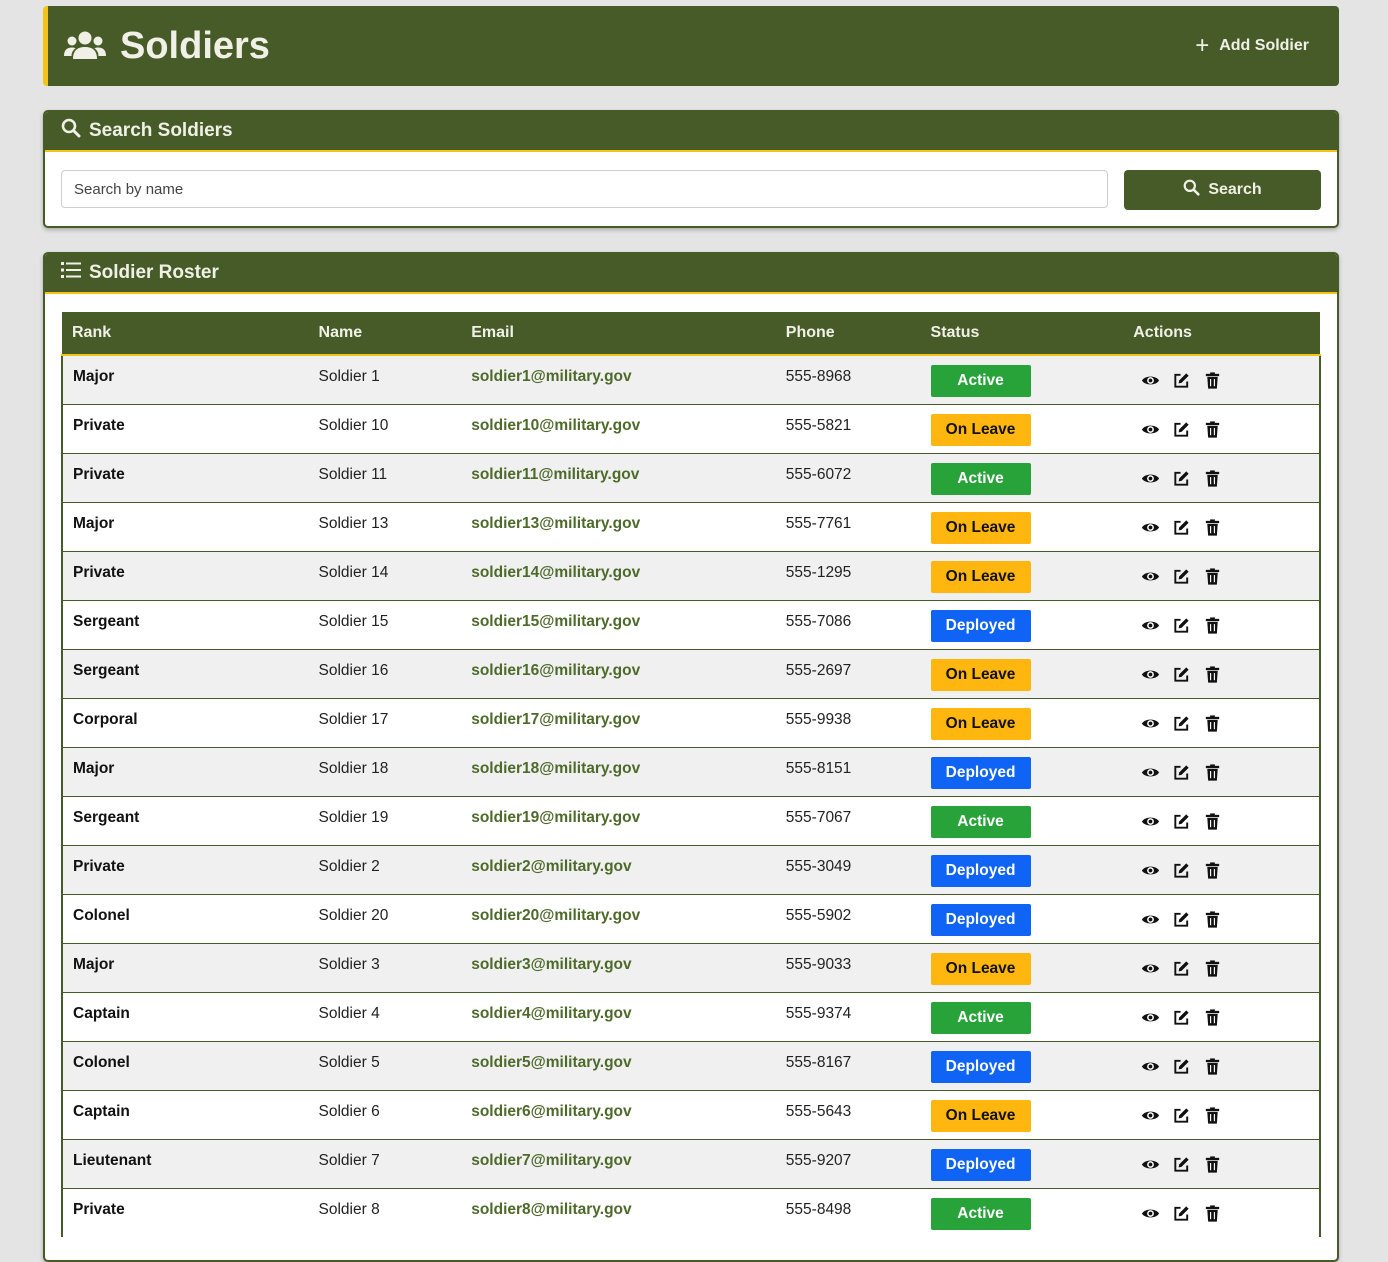 The image size is (1388, 1262). What do you see at coordinates (185, 869) in the screenshot?
I see `rank-cell: Private` at bounding box center [185, 869].